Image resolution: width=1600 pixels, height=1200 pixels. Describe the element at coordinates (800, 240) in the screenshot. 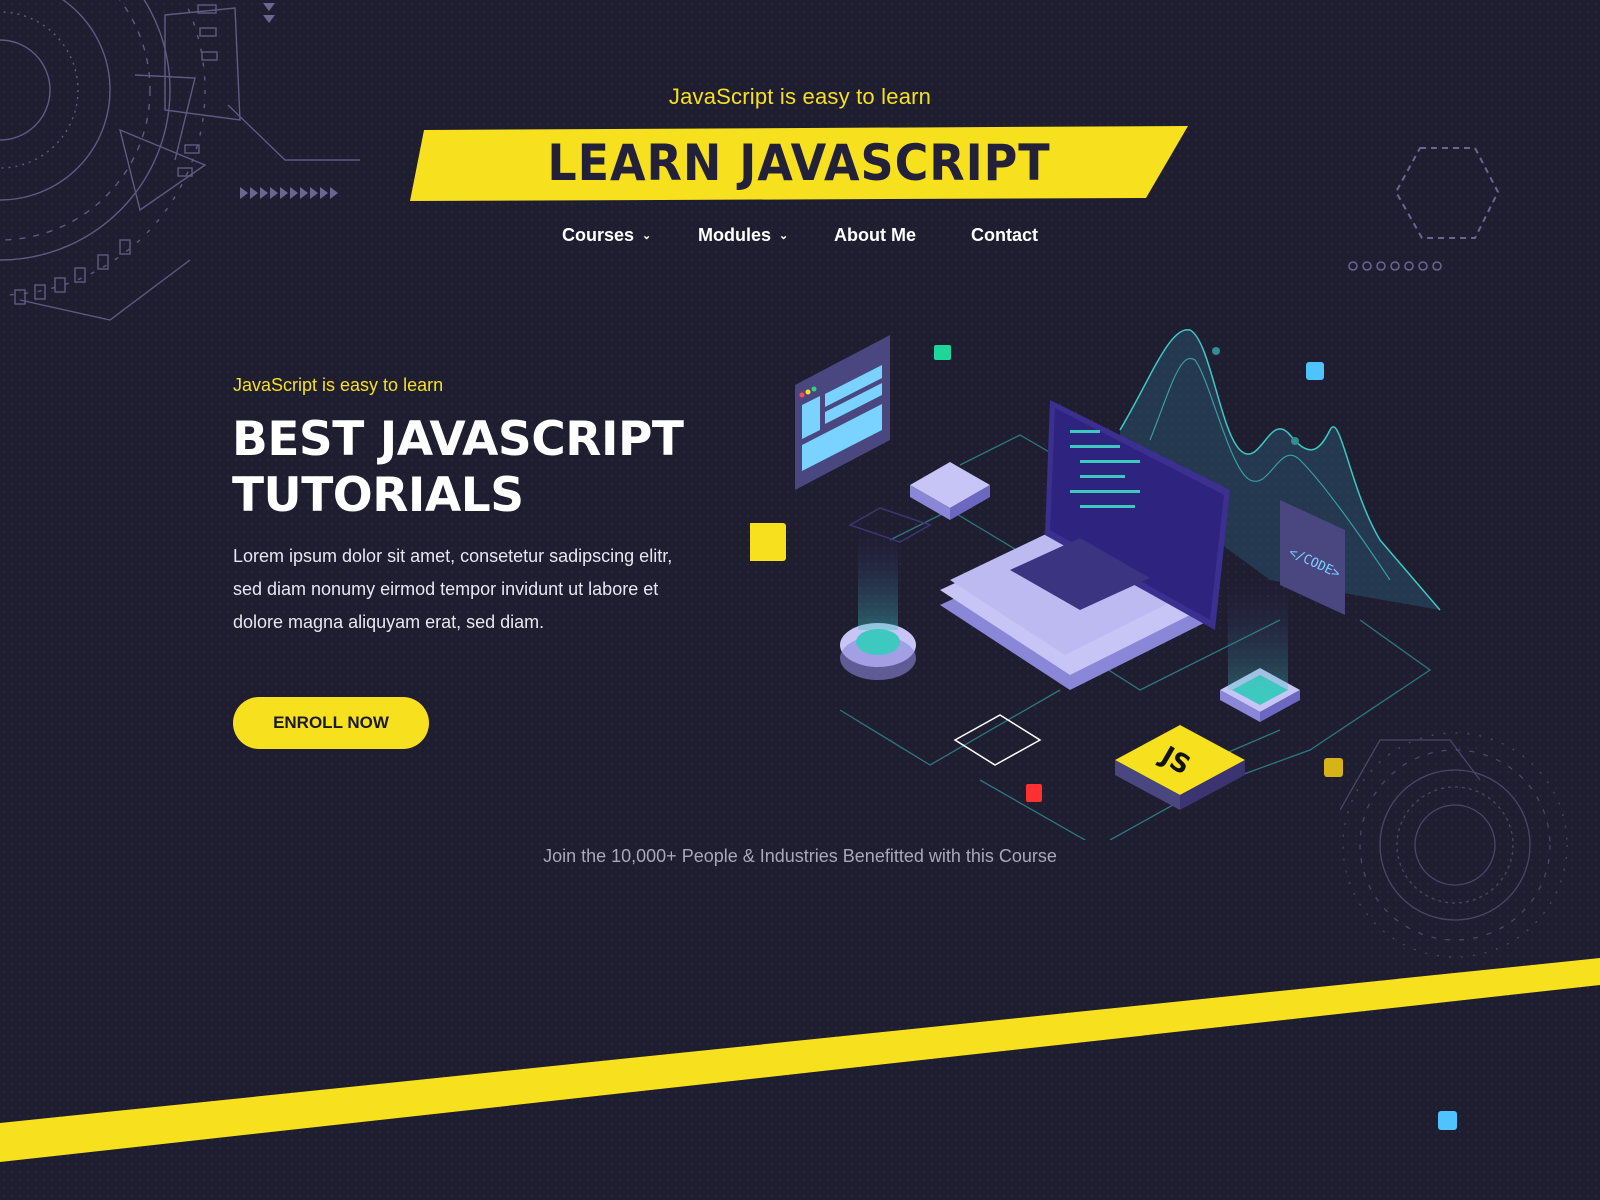

I see `main-nav: Courses ⌄ Modules ⌄ About Me Contact` at that location.